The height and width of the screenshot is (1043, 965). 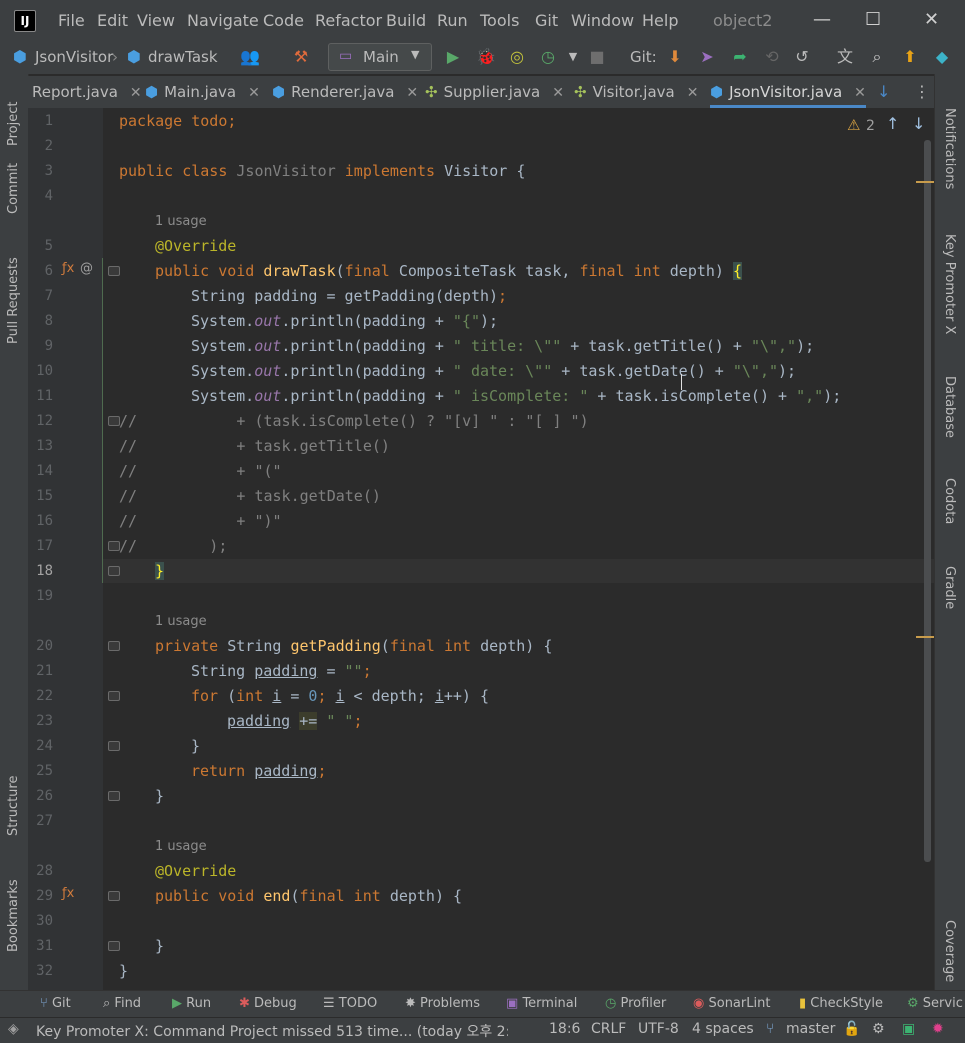 I want to click on tool-pull-requests: Pull Requests, so click(x=13, y=300).